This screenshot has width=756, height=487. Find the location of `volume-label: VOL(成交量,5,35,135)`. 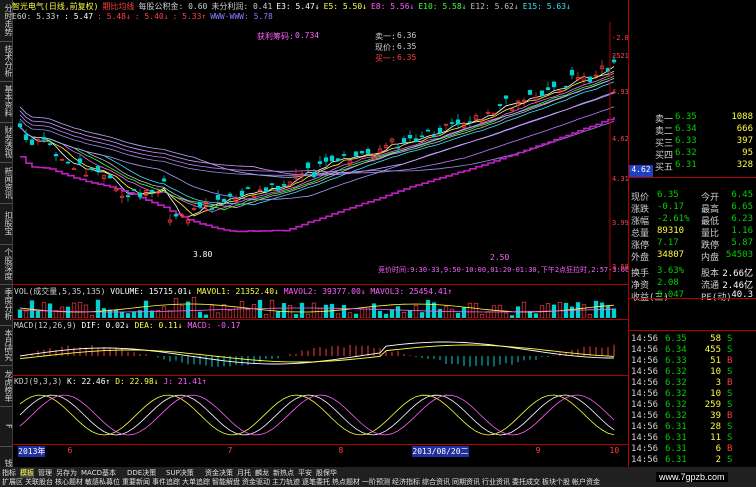

volume-label: VOL(成交量,5,35,135) is located at coordinates (60, 291).